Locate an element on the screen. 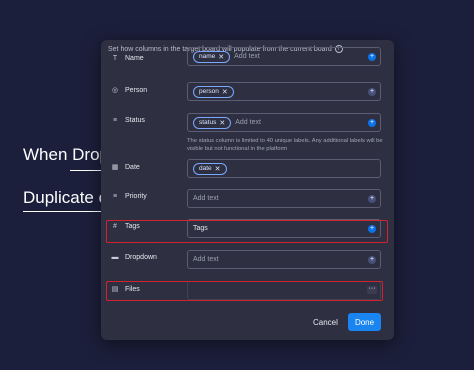 This screenshot has width=474, height=370. dropdown-field: Add text + is located at coordinates (284, 259).